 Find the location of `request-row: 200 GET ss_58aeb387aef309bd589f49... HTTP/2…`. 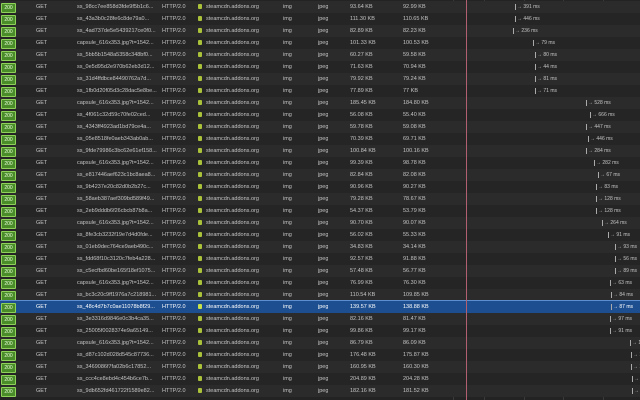

request-row: 200 GET ss_58aeb387aef309bd589f49... HTTP/2… is located at coordinates (320, 199).